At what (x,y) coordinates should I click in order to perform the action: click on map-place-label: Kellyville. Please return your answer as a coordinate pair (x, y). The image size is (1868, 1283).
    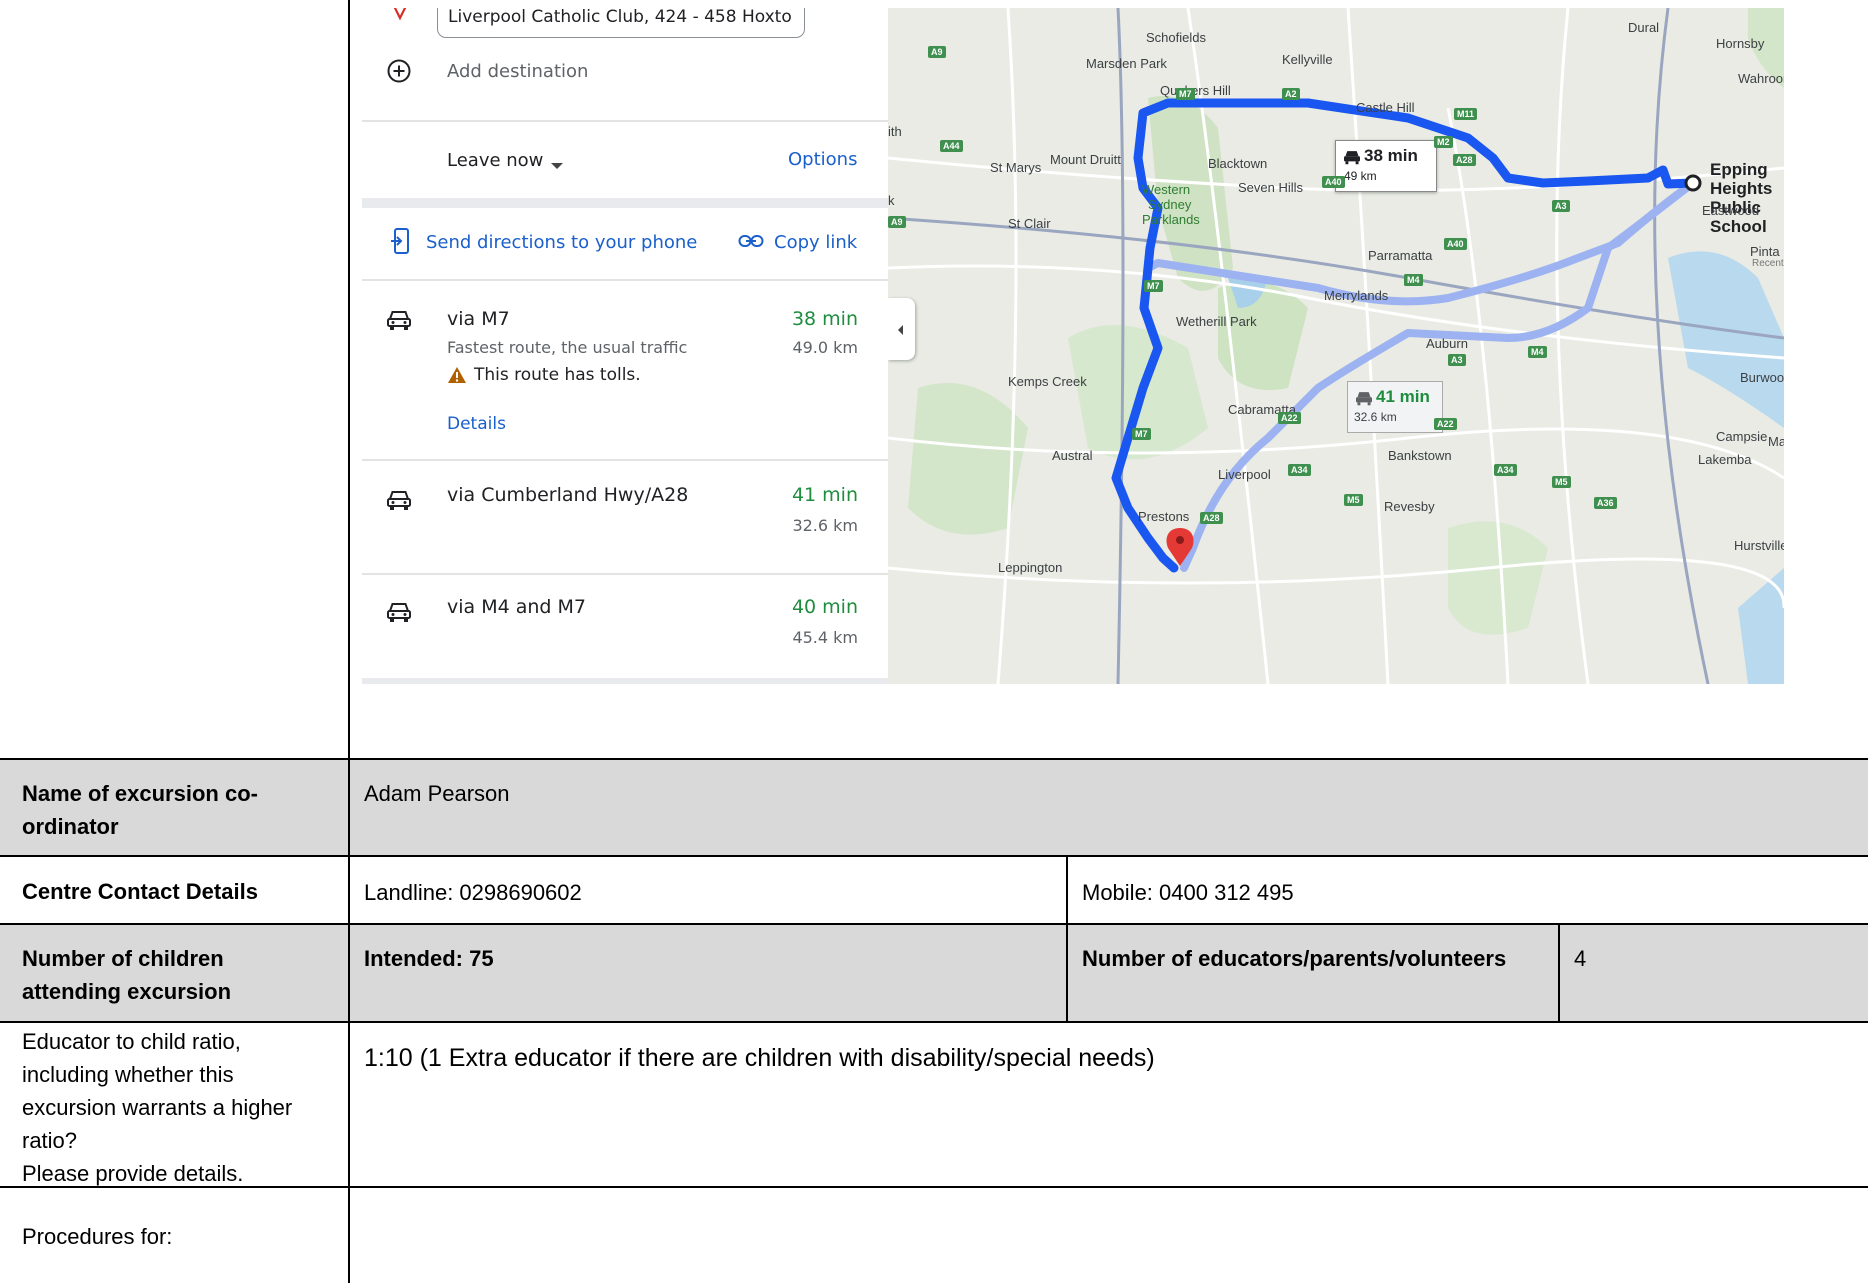
    Looking at the image, I should click on (1307, 59).